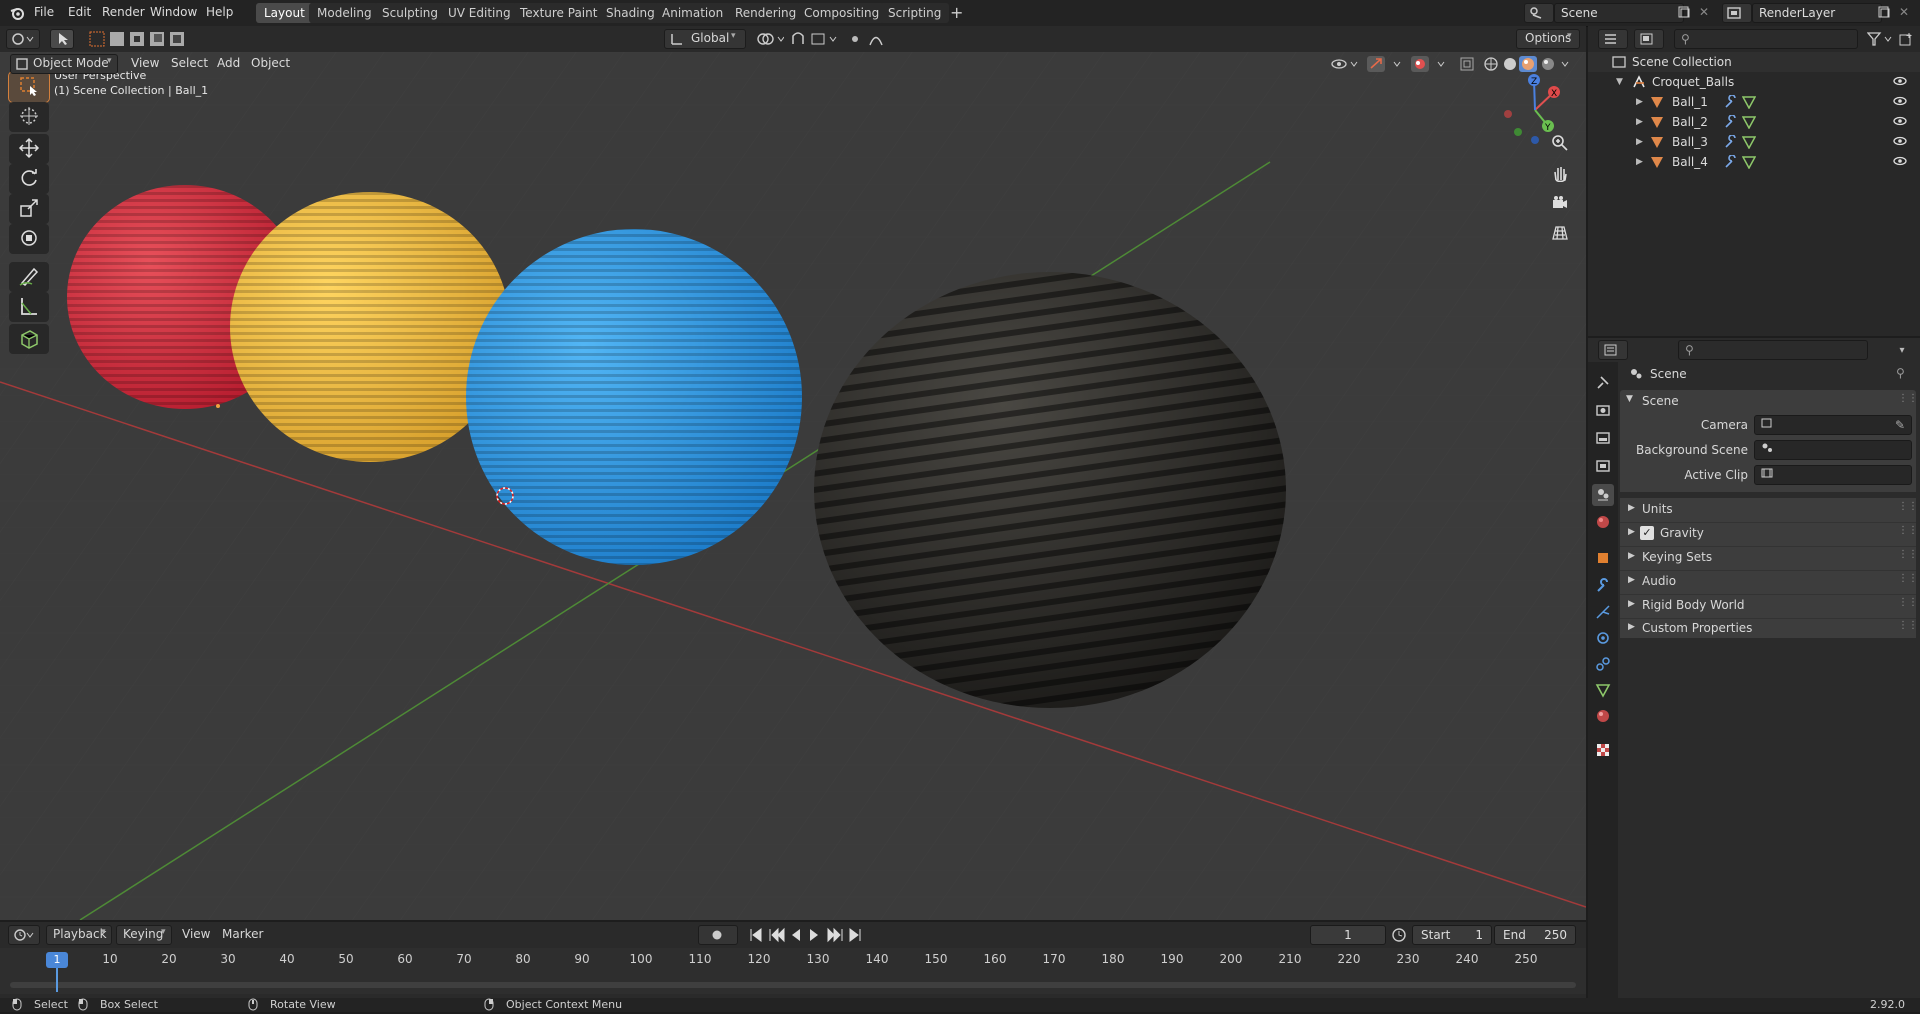 Image resolution: width=1920 pixels, height=1014 pixels. I want to click on scene-name-field: Scene, so click(1619, 13).